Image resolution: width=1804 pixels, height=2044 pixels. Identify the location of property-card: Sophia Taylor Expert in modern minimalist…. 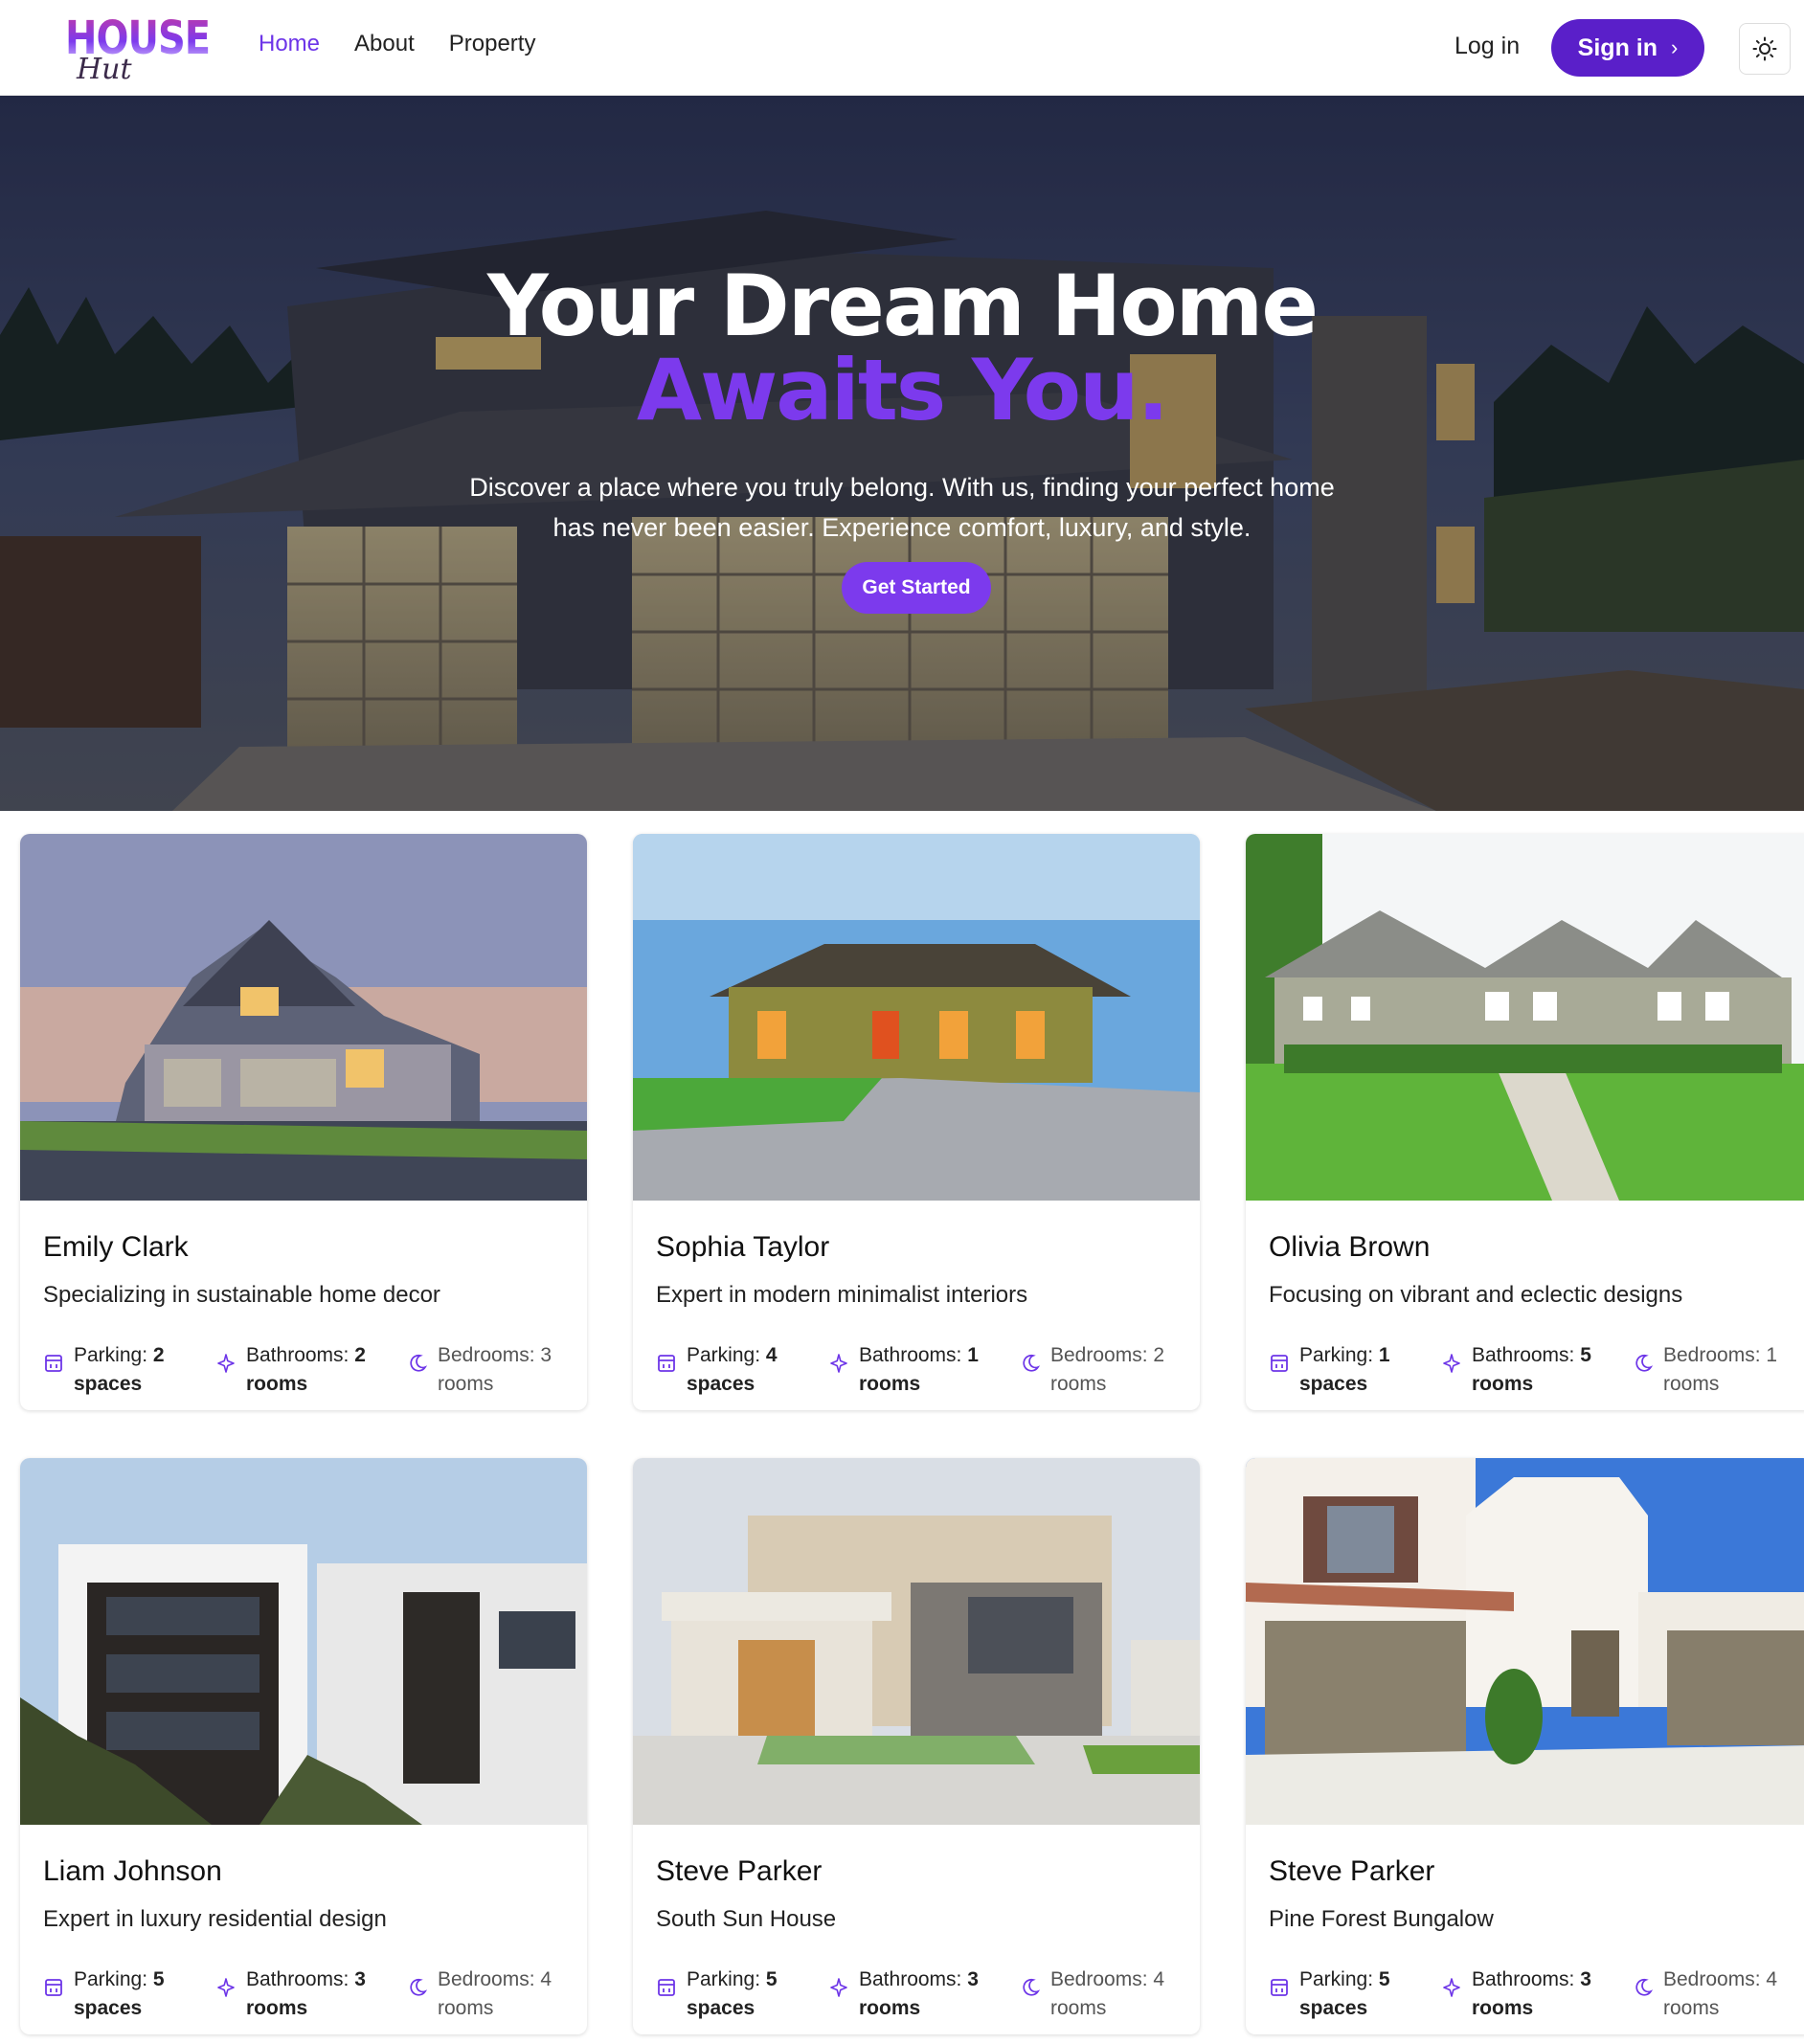
(917, 1122).